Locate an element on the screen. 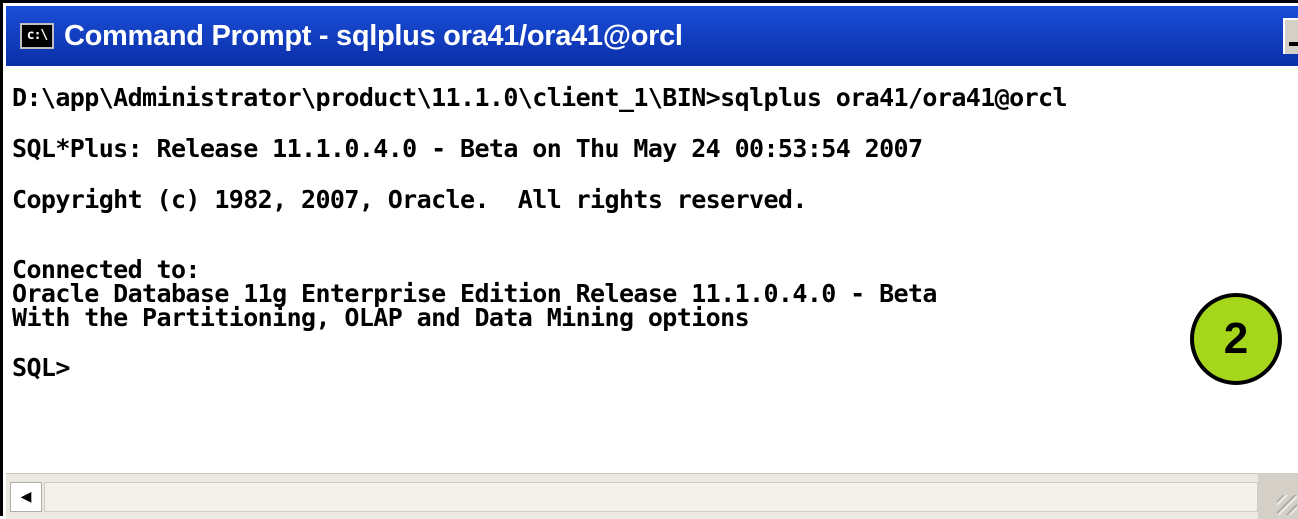 The width and height of the screenshot is (1298, 519). scroll-track is located at coordinates (651, 497).